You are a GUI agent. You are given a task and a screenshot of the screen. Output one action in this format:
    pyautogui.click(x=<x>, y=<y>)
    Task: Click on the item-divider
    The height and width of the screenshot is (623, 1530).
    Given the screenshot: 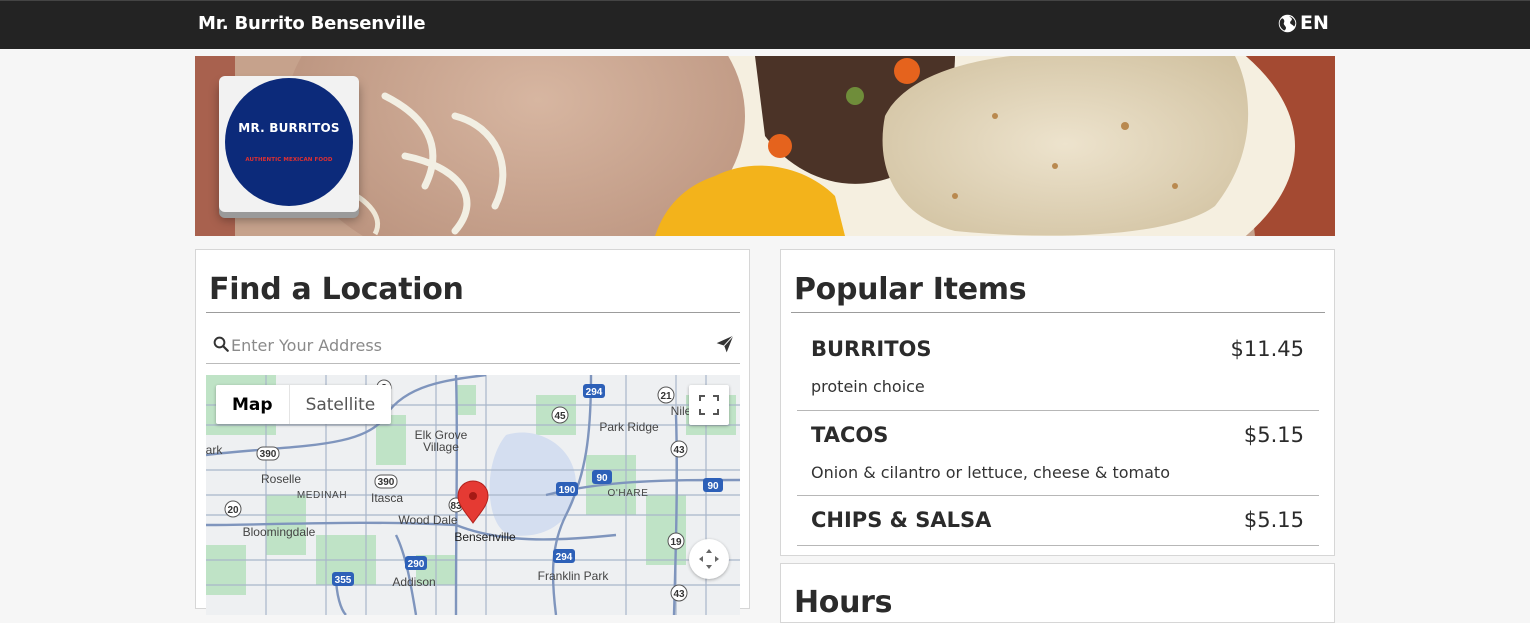 What is the action you would take?
    pyautogui.click(x=1058, y=545)
    